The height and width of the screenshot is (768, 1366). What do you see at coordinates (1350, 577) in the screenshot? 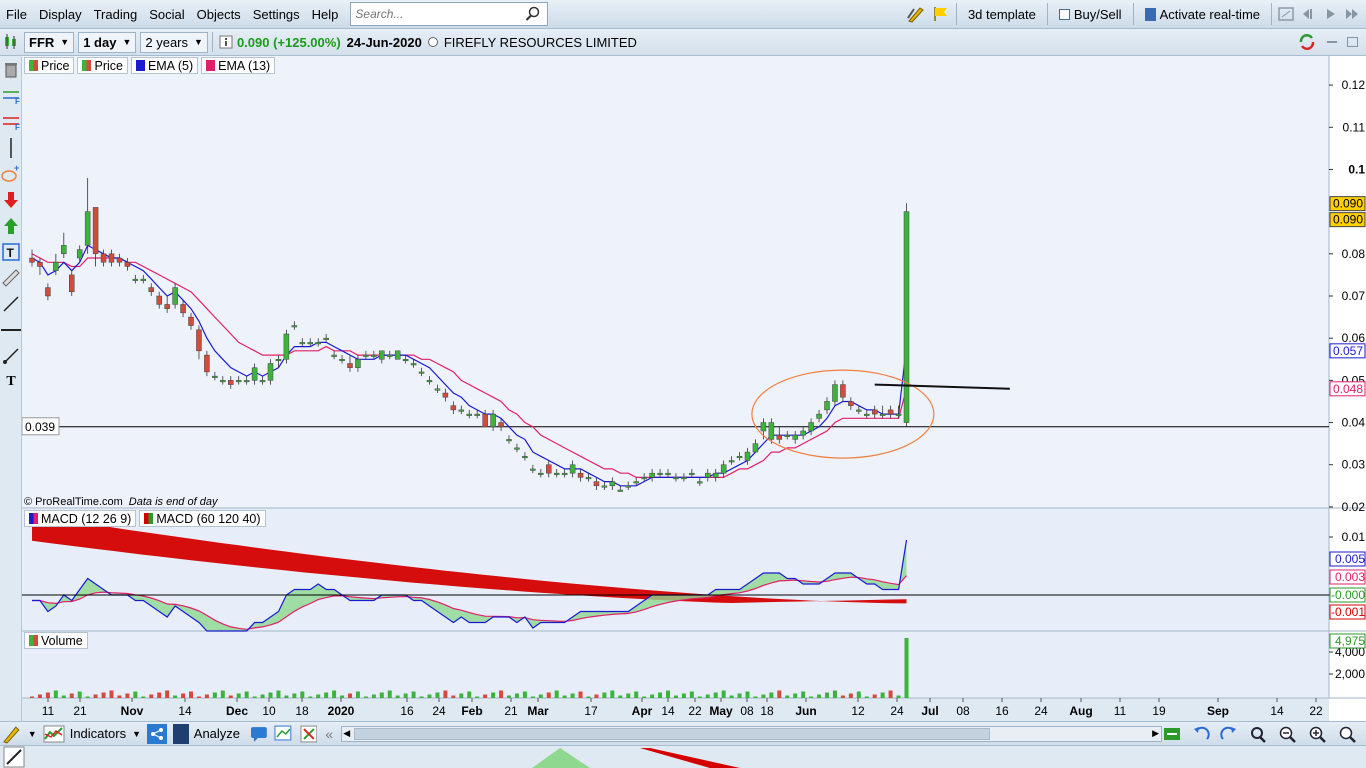
I see `macd-tag: 0.003` at bounding box center [1350, 577].